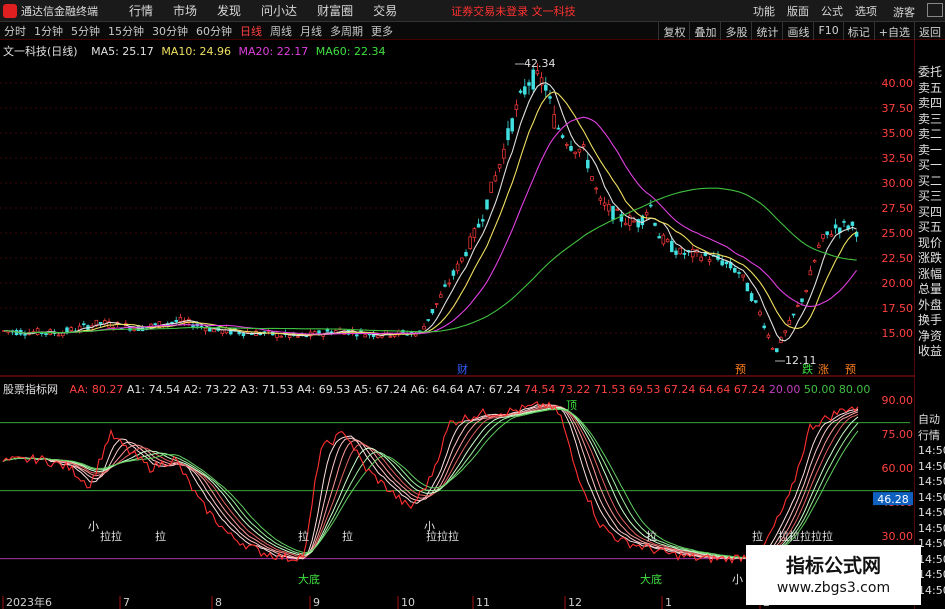 The height and width of the screenshot is (609, 945). Describe the element at coordinates (930, 196) in the screenshot. I see `order-book-label: 买三` at that location.